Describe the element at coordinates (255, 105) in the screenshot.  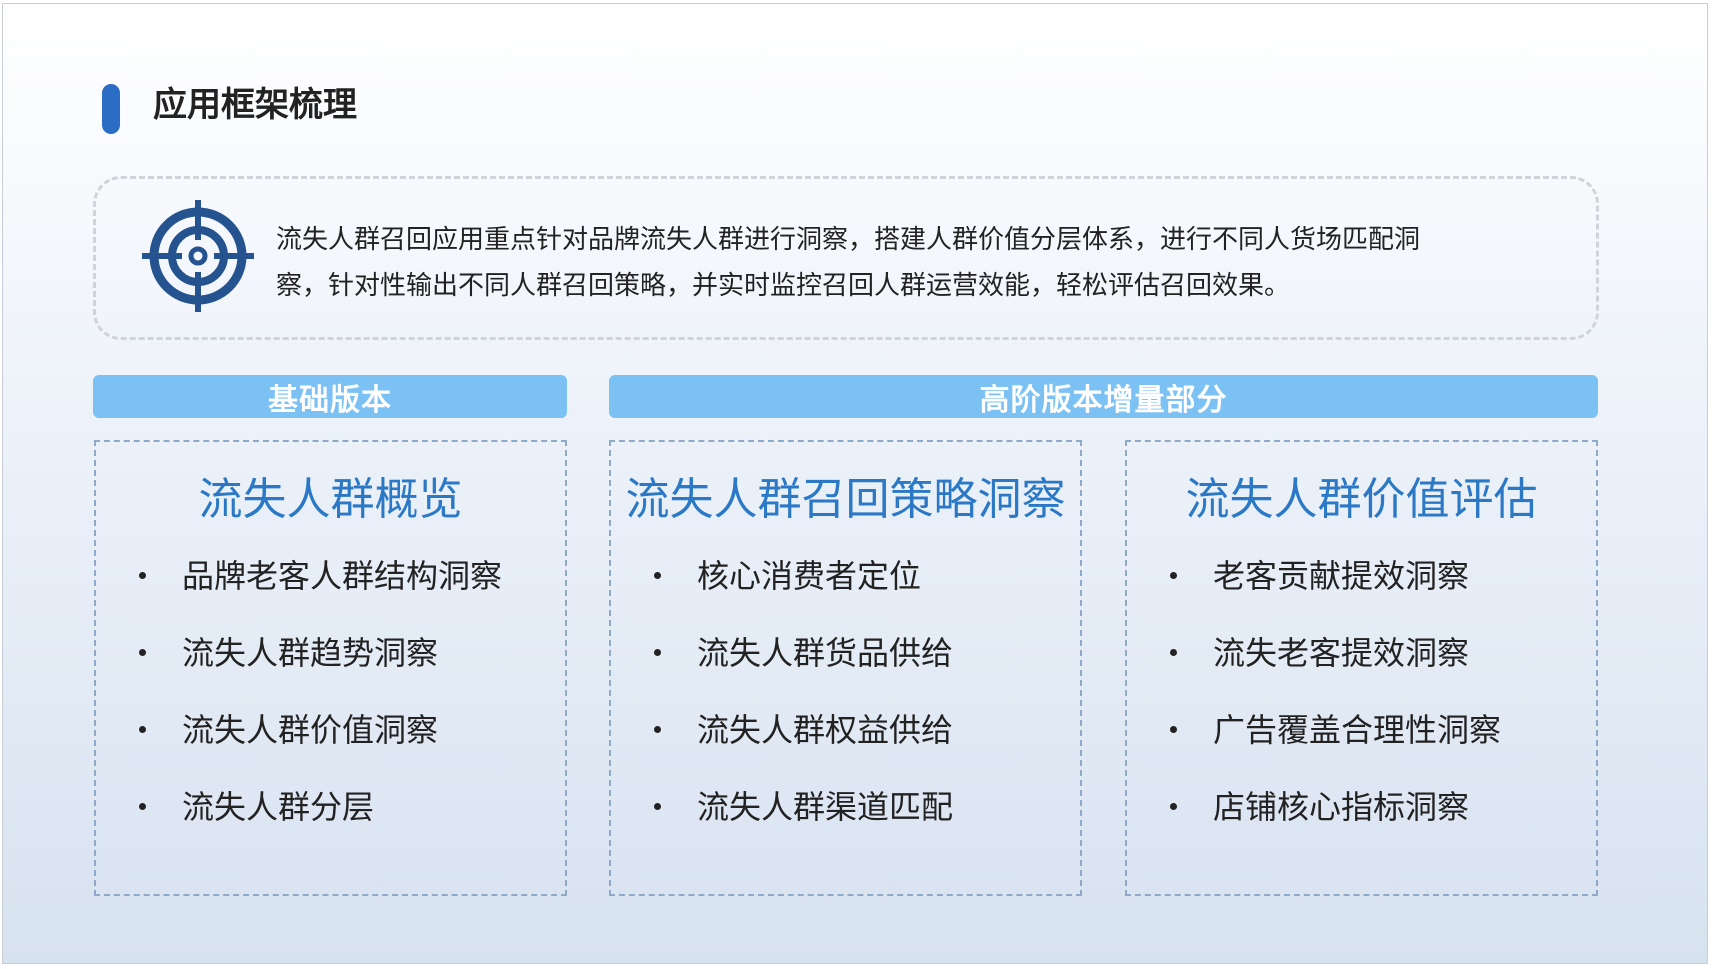
I see `page-title: 应用框架梳理` at that location.